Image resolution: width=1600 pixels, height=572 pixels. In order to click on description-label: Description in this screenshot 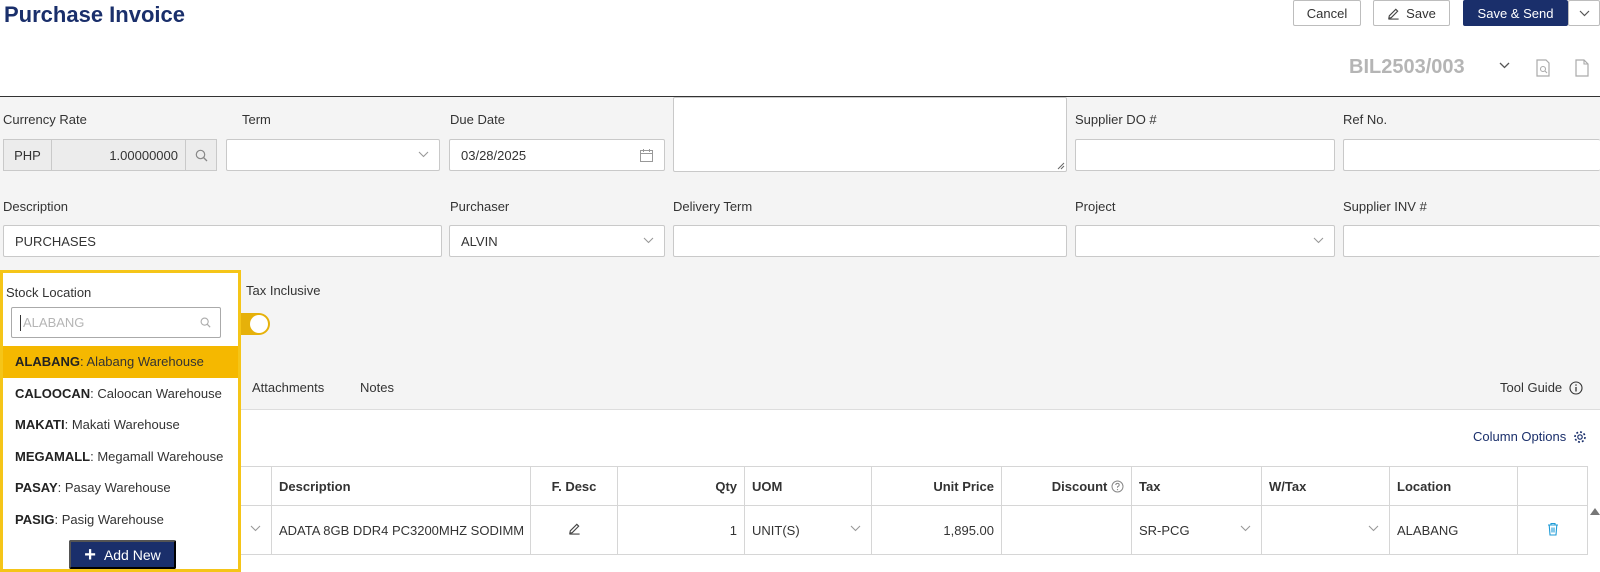, I will do `click(36, 206)`.